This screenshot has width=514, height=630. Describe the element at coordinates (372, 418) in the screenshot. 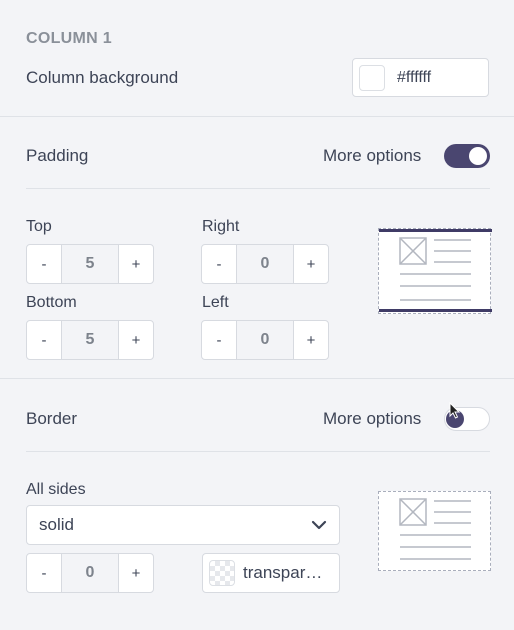

I see `border-more-options-label: More options` at that location.